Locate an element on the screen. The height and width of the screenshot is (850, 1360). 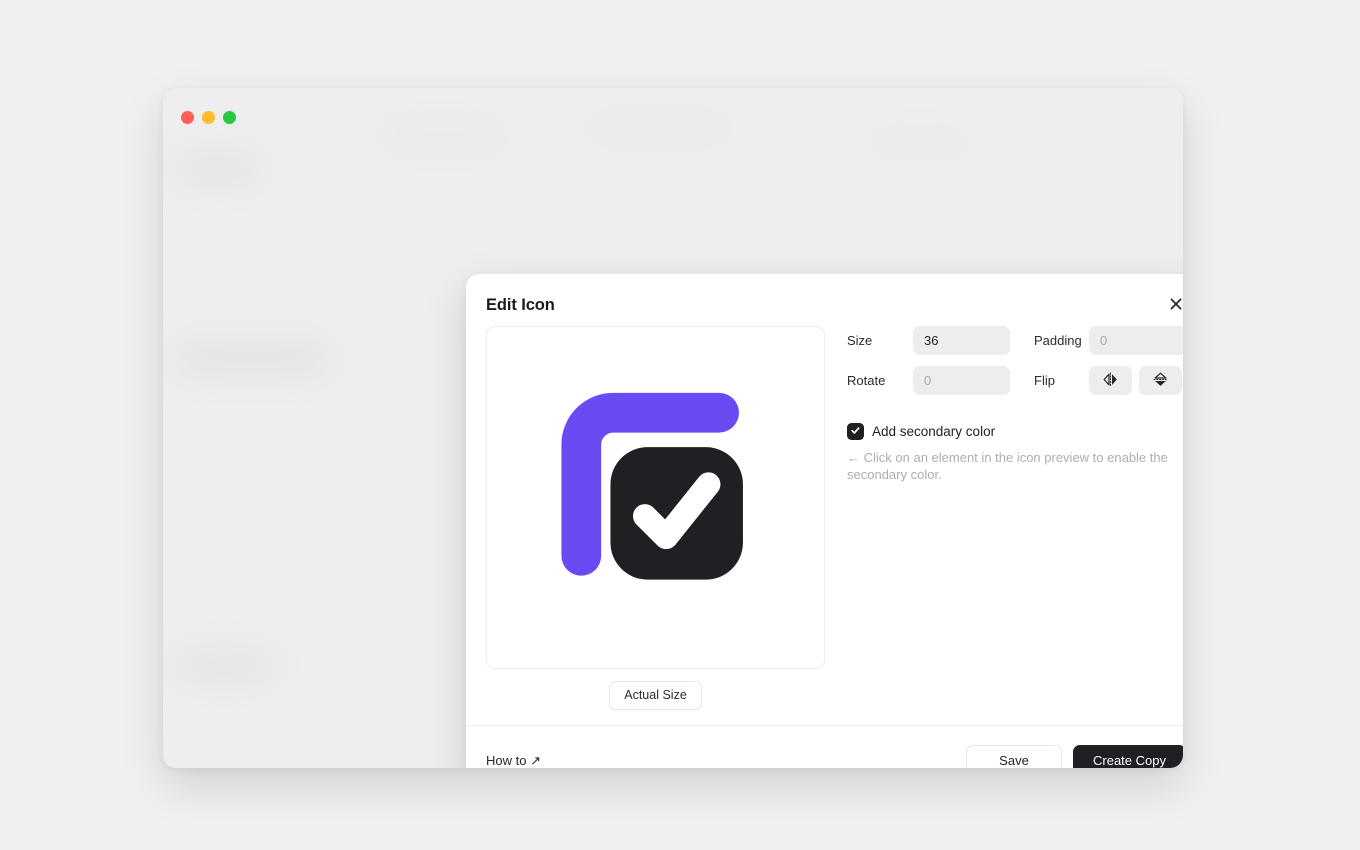
traffic-light-minimize is located at coordinates (208, 117).